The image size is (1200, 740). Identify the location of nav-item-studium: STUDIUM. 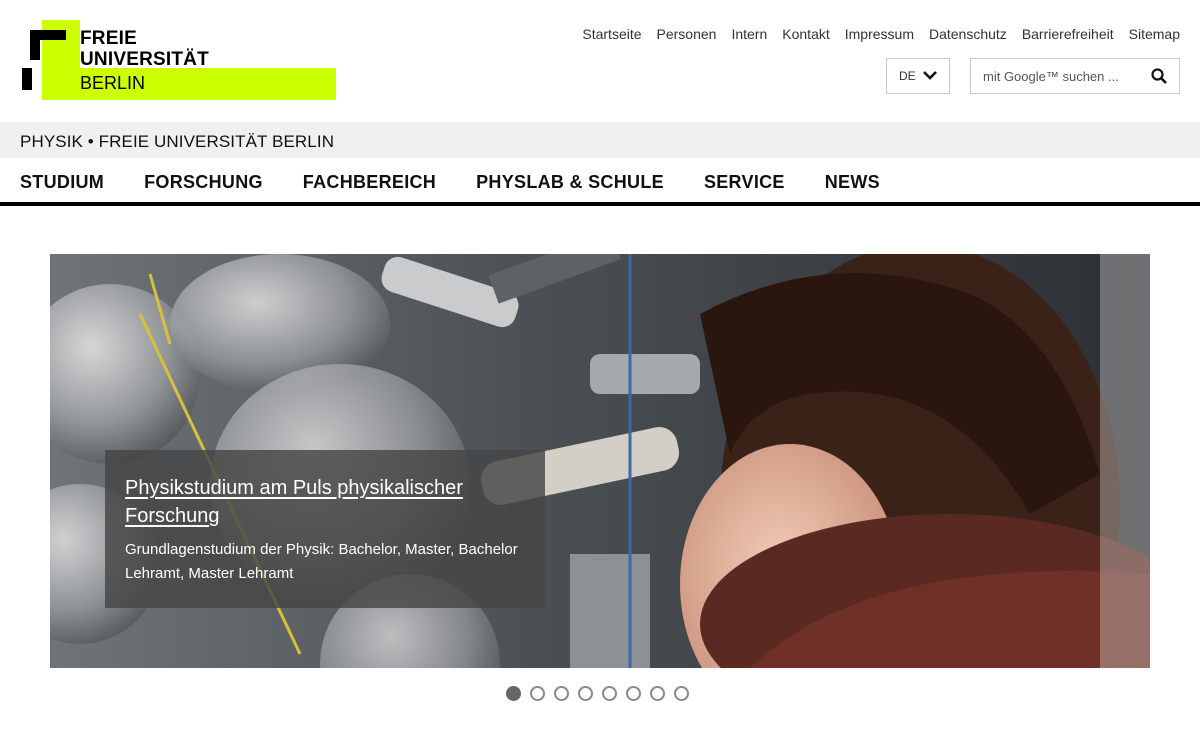
(62, 182).